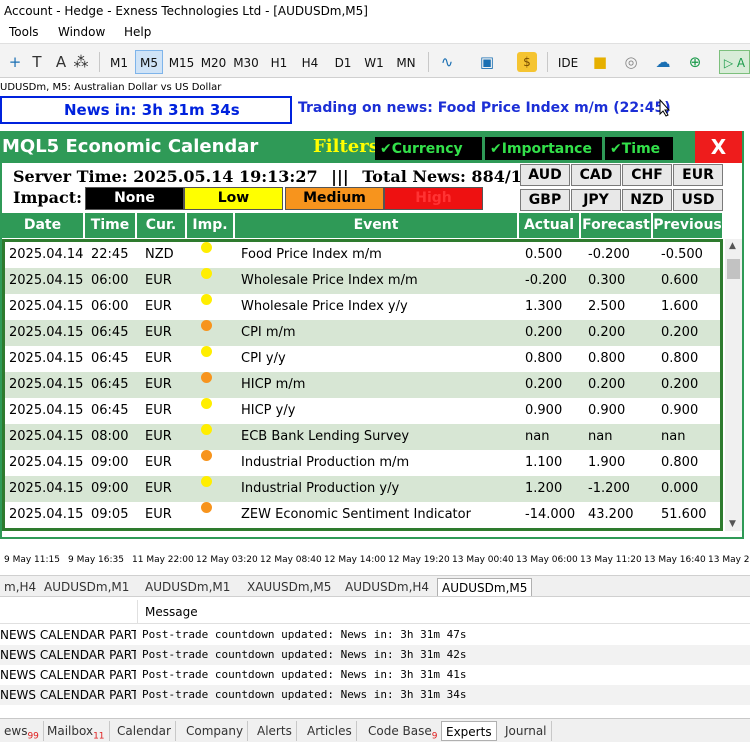  What do you see at coordinates (310, 62) in the screenshot?
I see `timeframe-h4-button: H4` at bounding box center [310, 62].